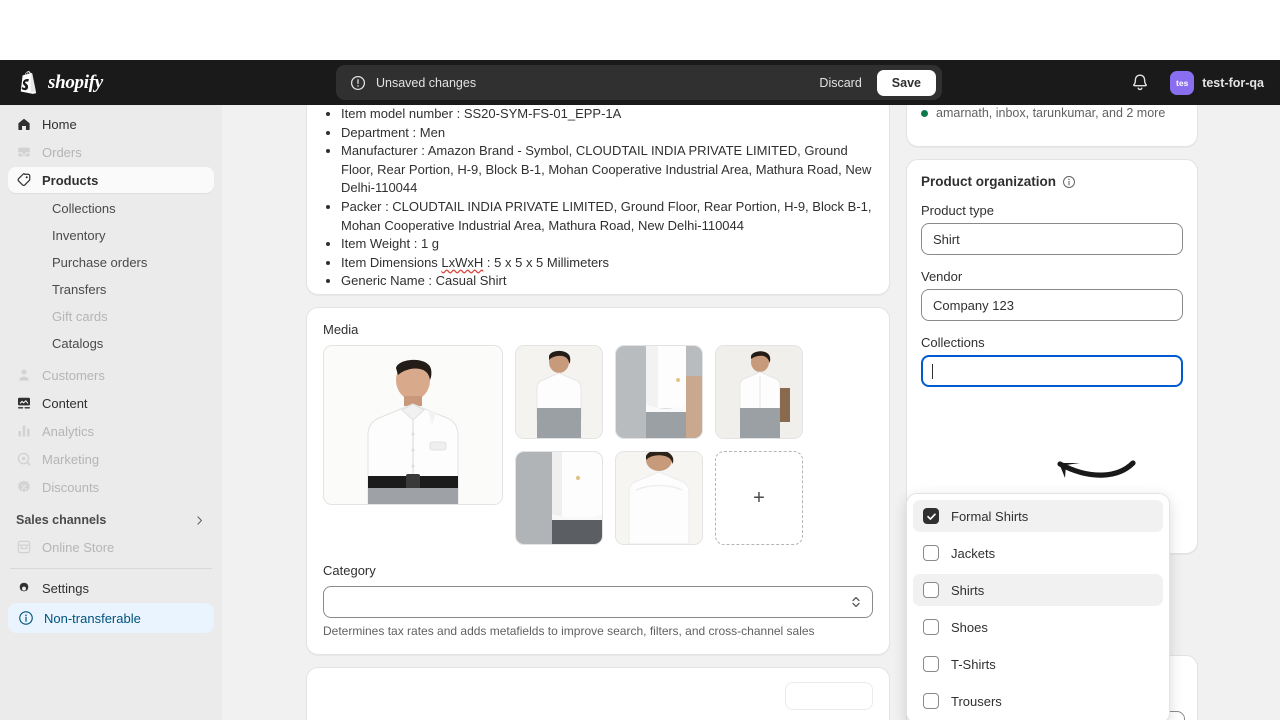 Image resolution: width=1280 pixels, height=720 pixels. I want to click on bell-icon, so click(1140, 83).